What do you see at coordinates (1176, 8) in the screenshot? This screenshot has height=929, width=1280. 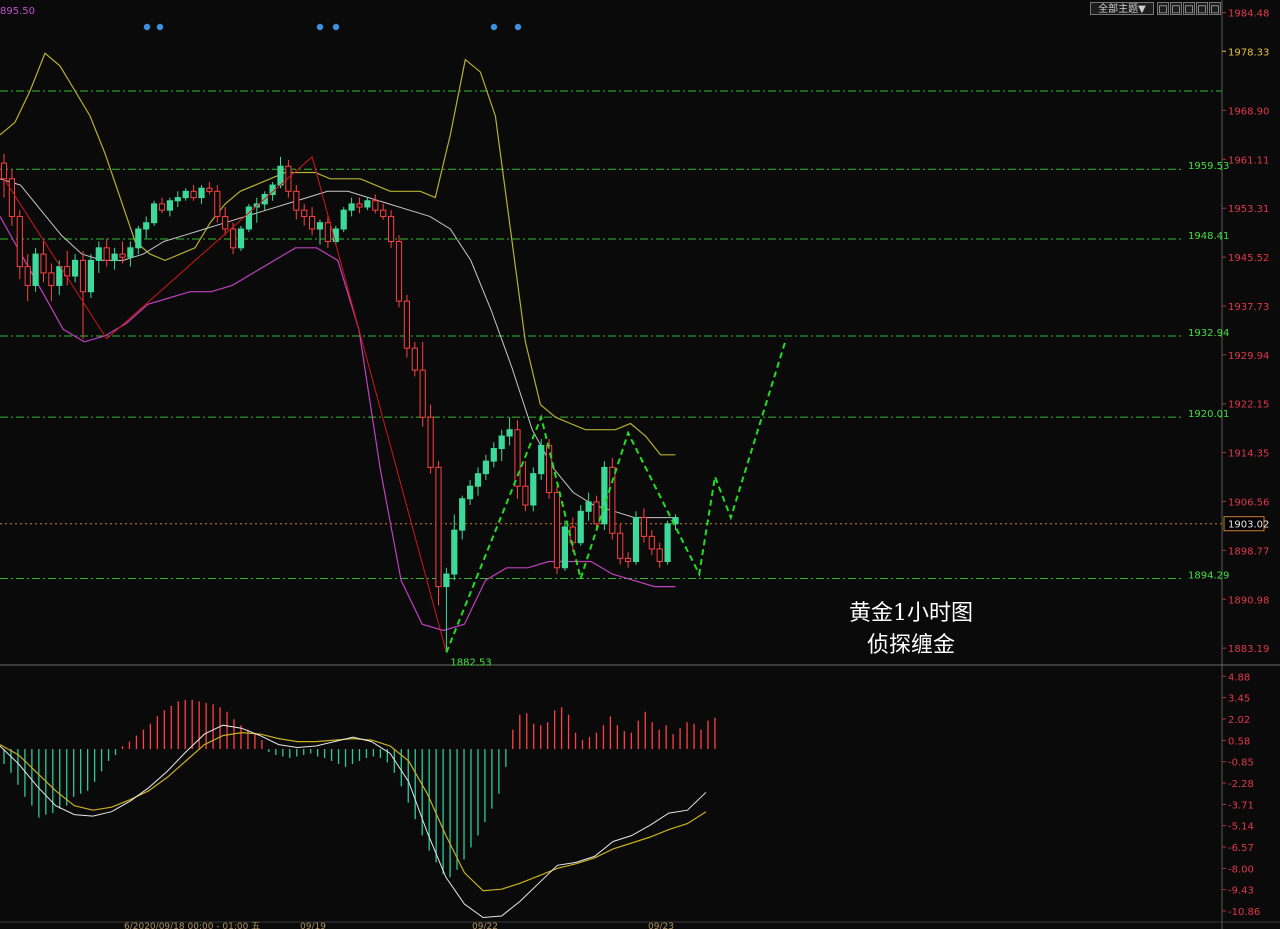 I see `toolbar-button-2: □` at bounding box center [1176, 8].